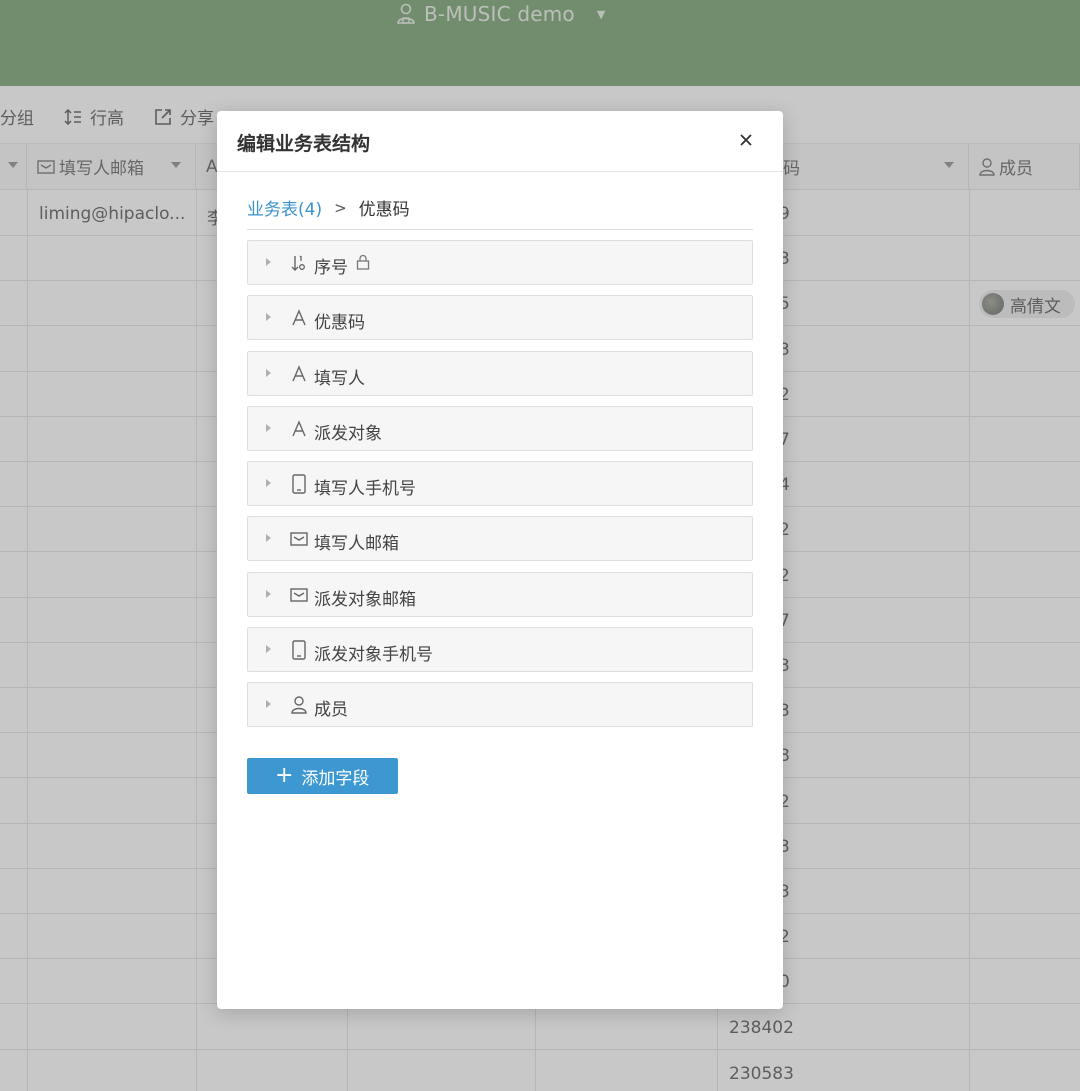 The image size is (1080, 1091). Describe the element at coordinates (500, 705) in the screenshot. I see `field-row: 成员` at that location.